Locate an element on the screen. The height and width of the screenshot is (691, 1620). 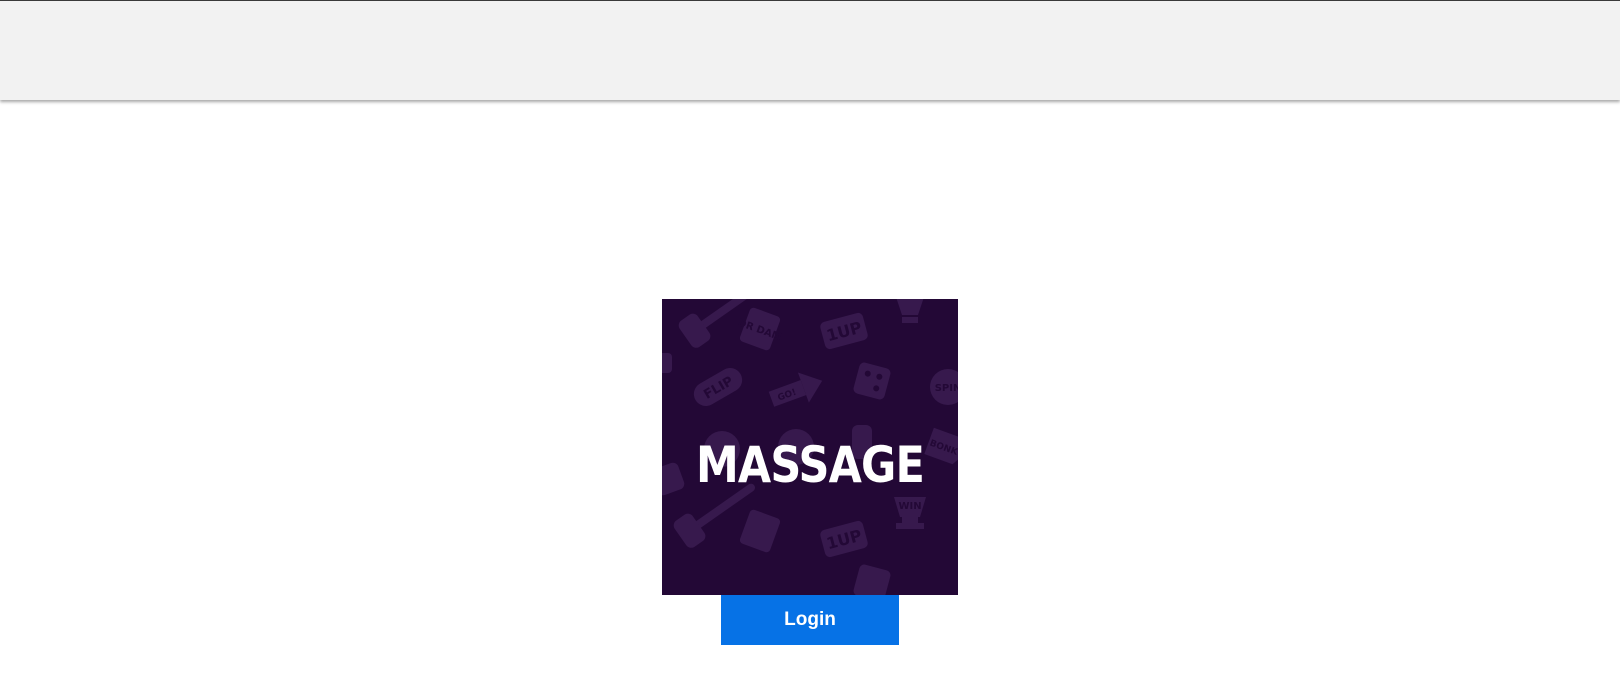
pattern-label-spin: SPIN is located at coordinates (946, 388).